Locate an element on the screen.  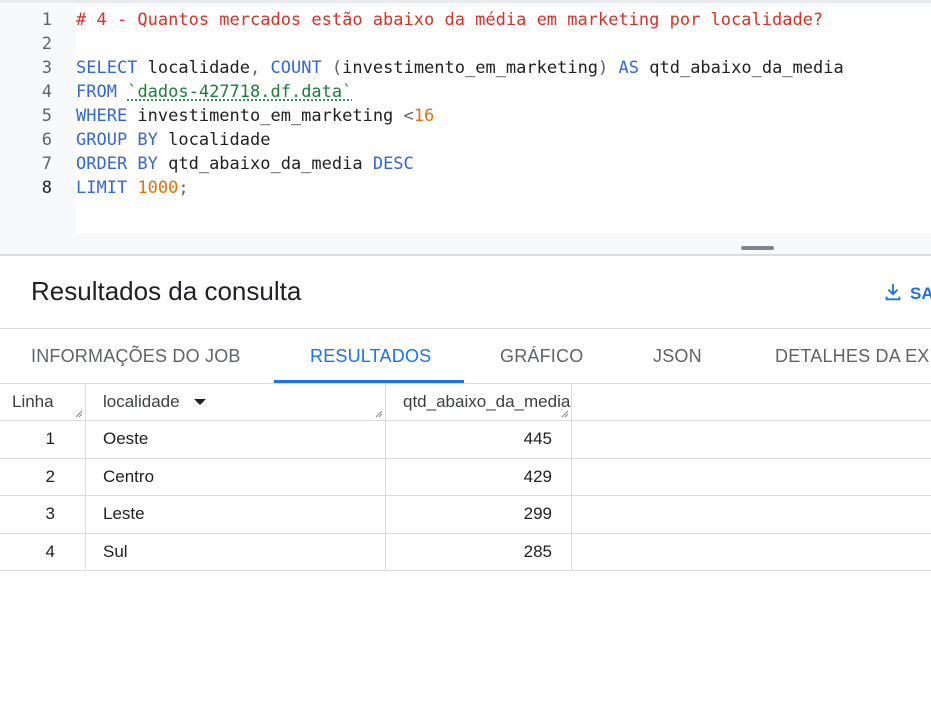
cell-linha: 3 is located at coordinates (43, 514).